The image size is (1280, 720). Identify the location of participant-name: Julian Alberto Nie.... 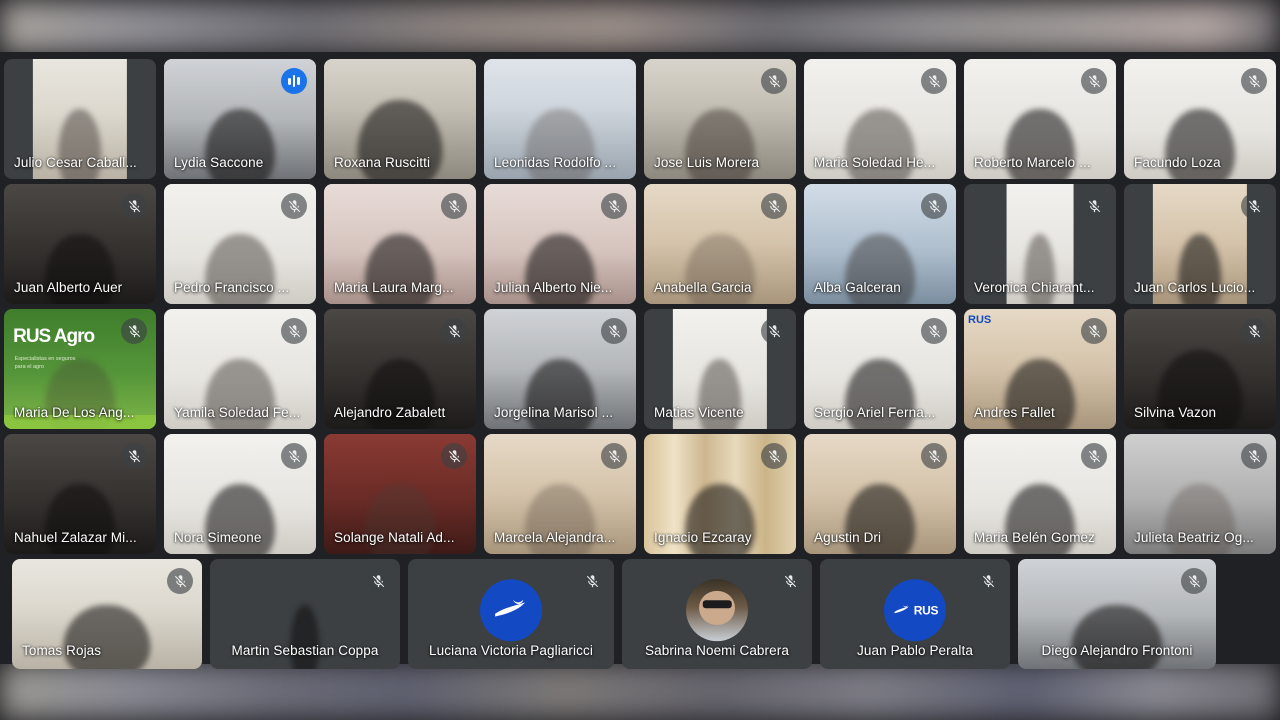
(553, 287).